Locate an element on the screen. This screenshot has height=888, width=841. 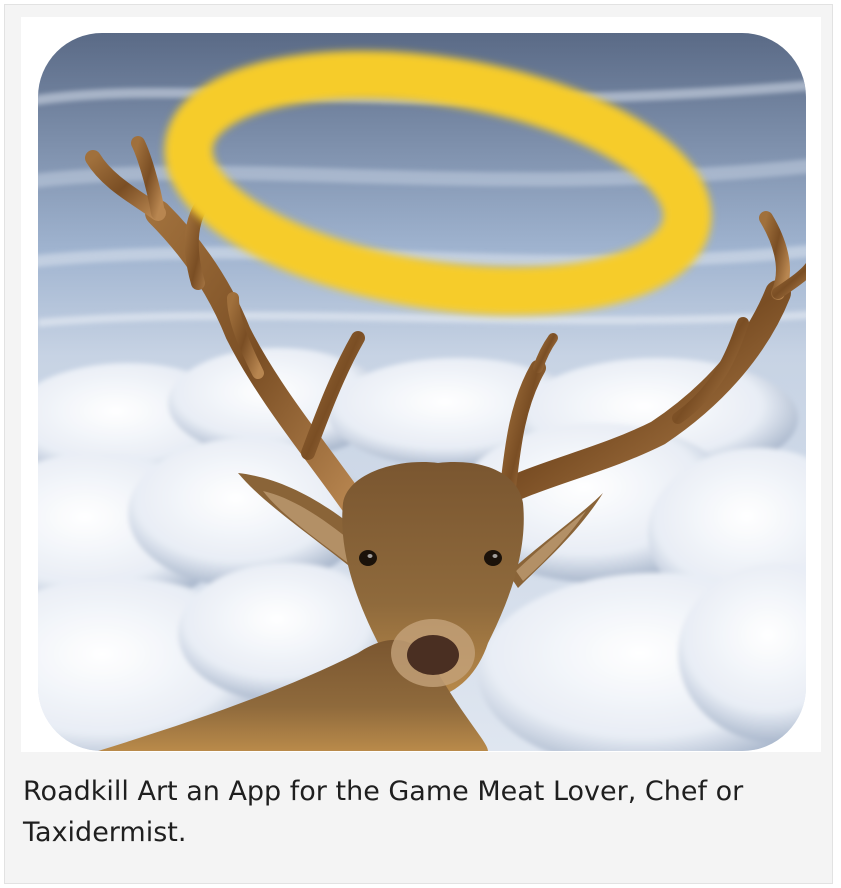
deer-eye-right is located at coordinates (493, 558).